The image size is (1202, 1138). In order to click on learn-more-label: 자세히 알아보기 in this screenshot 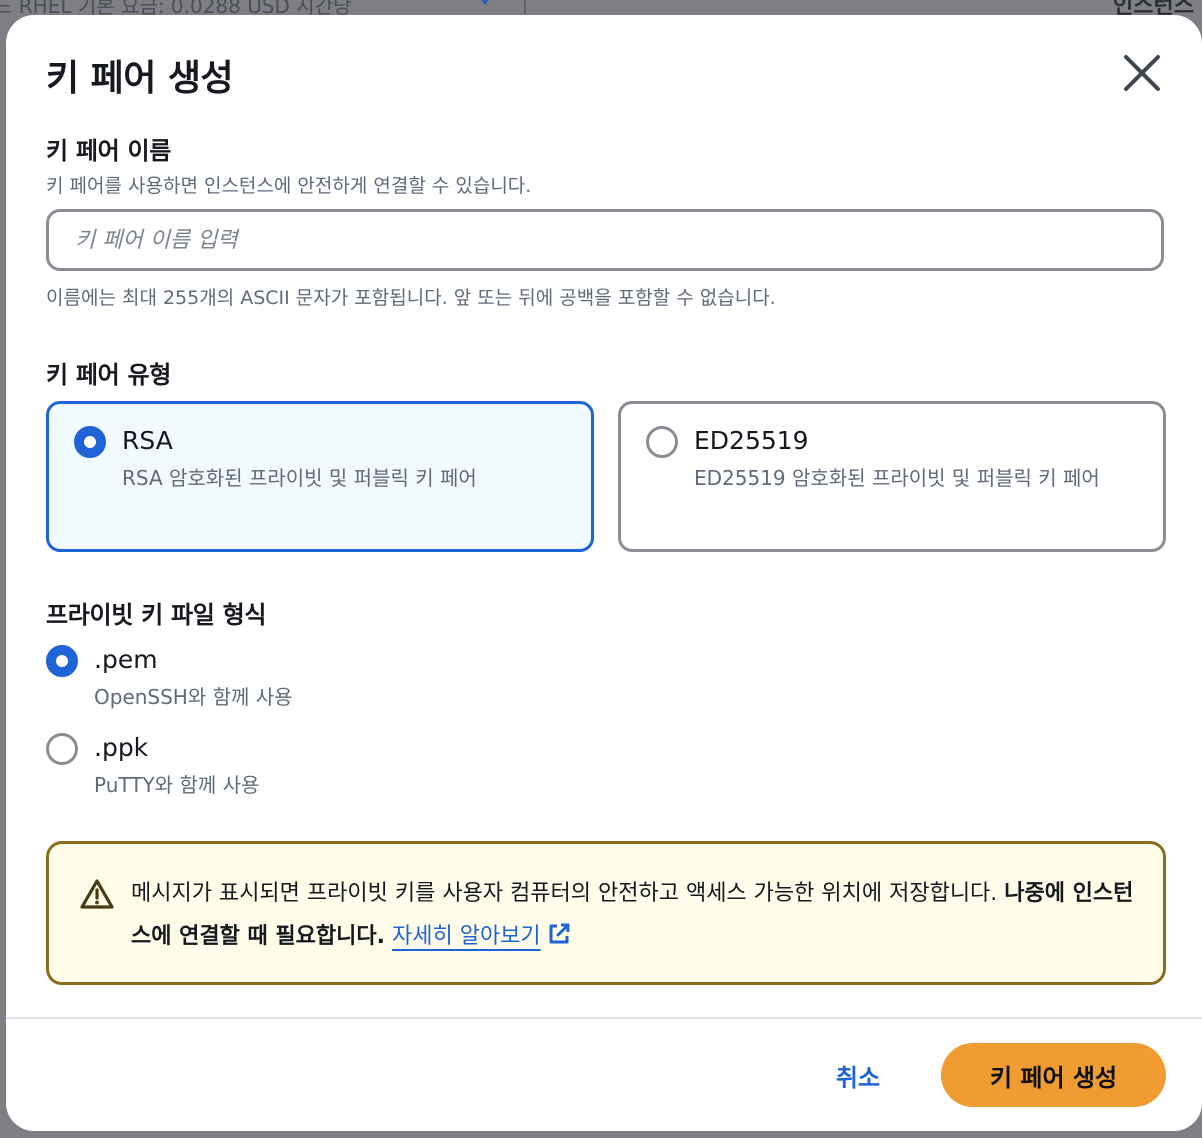, I will do `click(466, 936)`.